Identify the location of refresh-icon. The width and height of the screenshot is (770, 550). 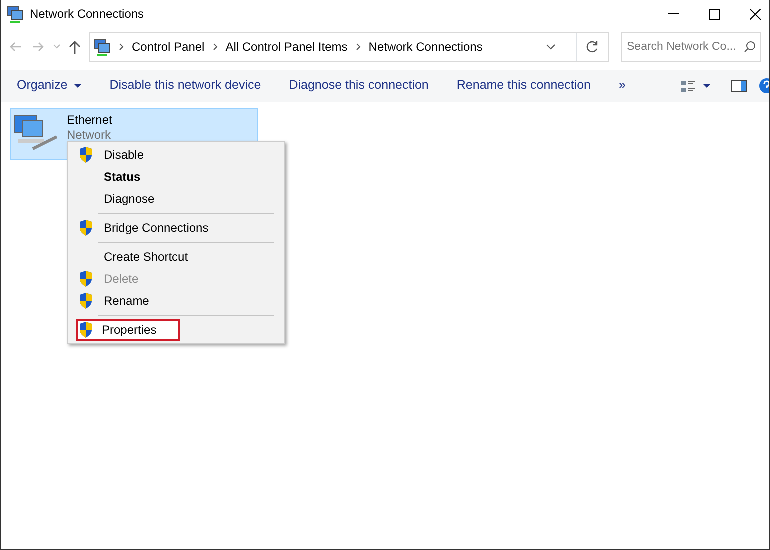
(593, 47).